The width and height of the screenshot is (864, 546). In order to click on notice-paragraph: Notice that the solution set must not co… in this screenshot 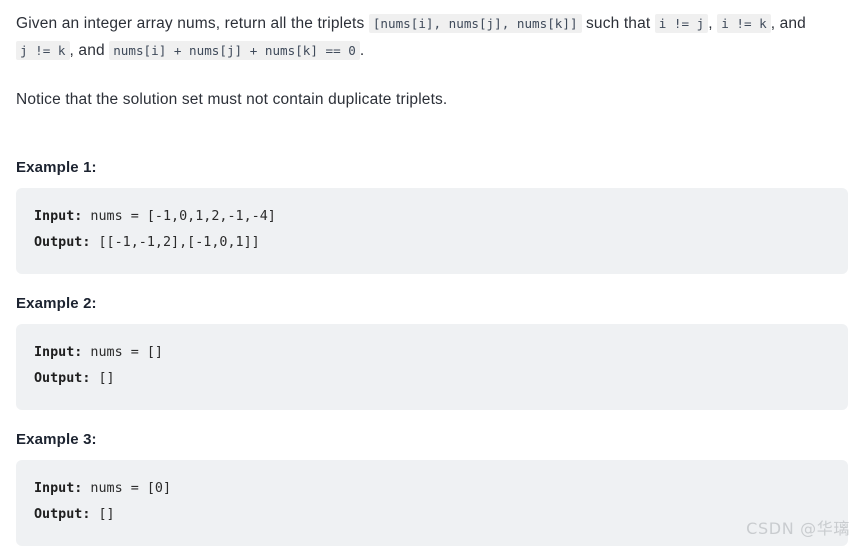, I will do `click(232, 99)`.